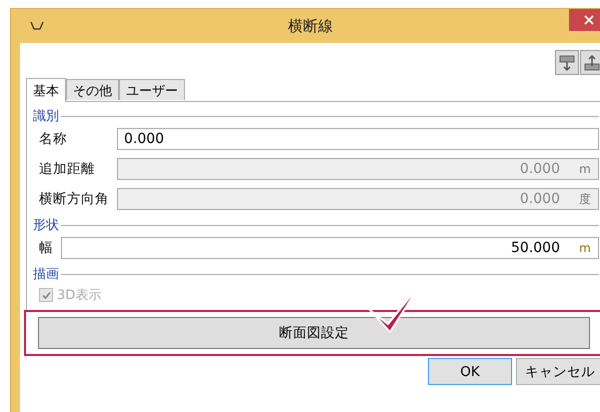  I want to click on checkmark-icon, so click(46, 295).